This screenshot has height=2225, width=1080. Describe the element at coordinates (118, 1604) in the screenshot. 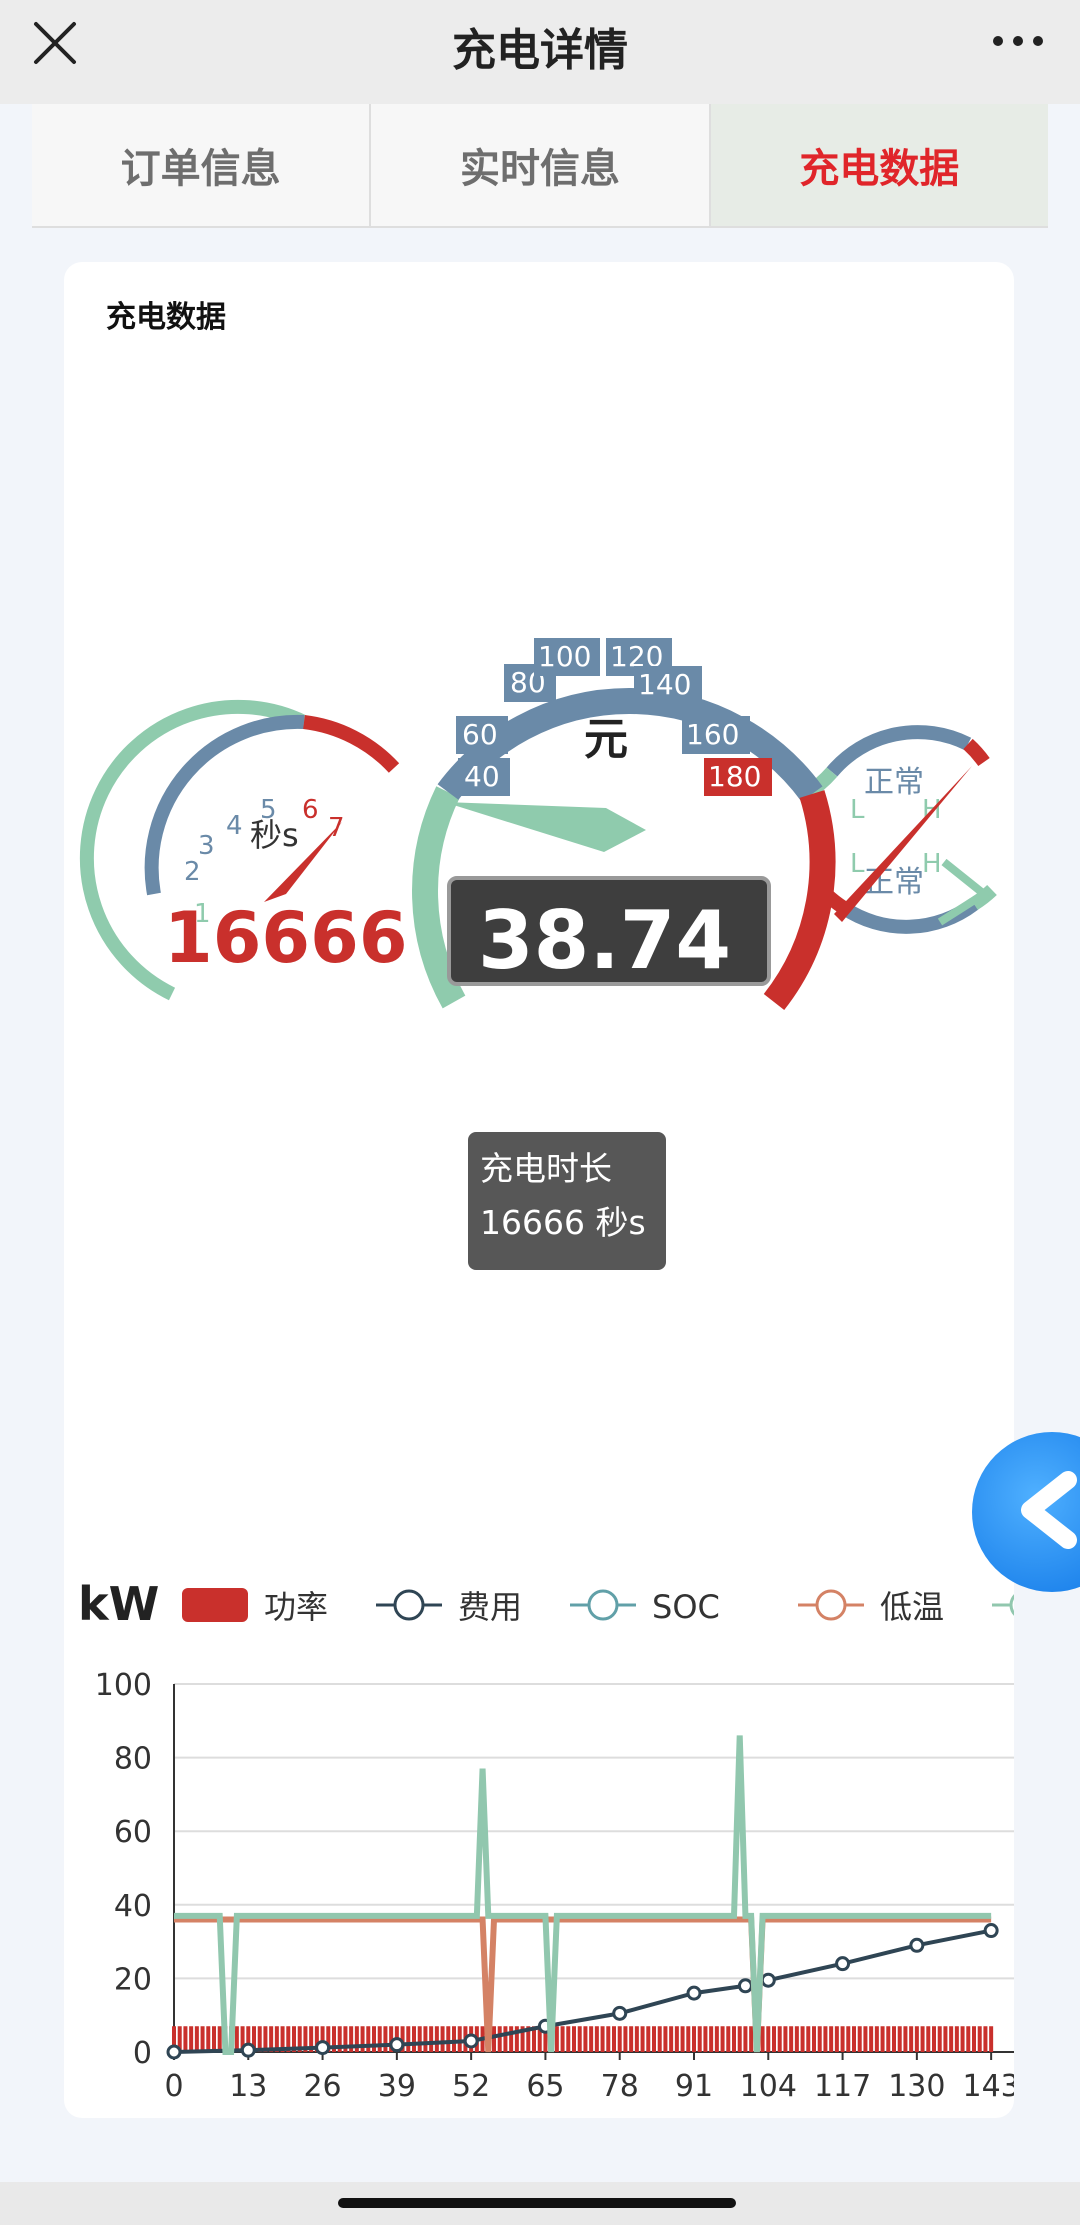

I see `chart-ylabel: kW` at that location.